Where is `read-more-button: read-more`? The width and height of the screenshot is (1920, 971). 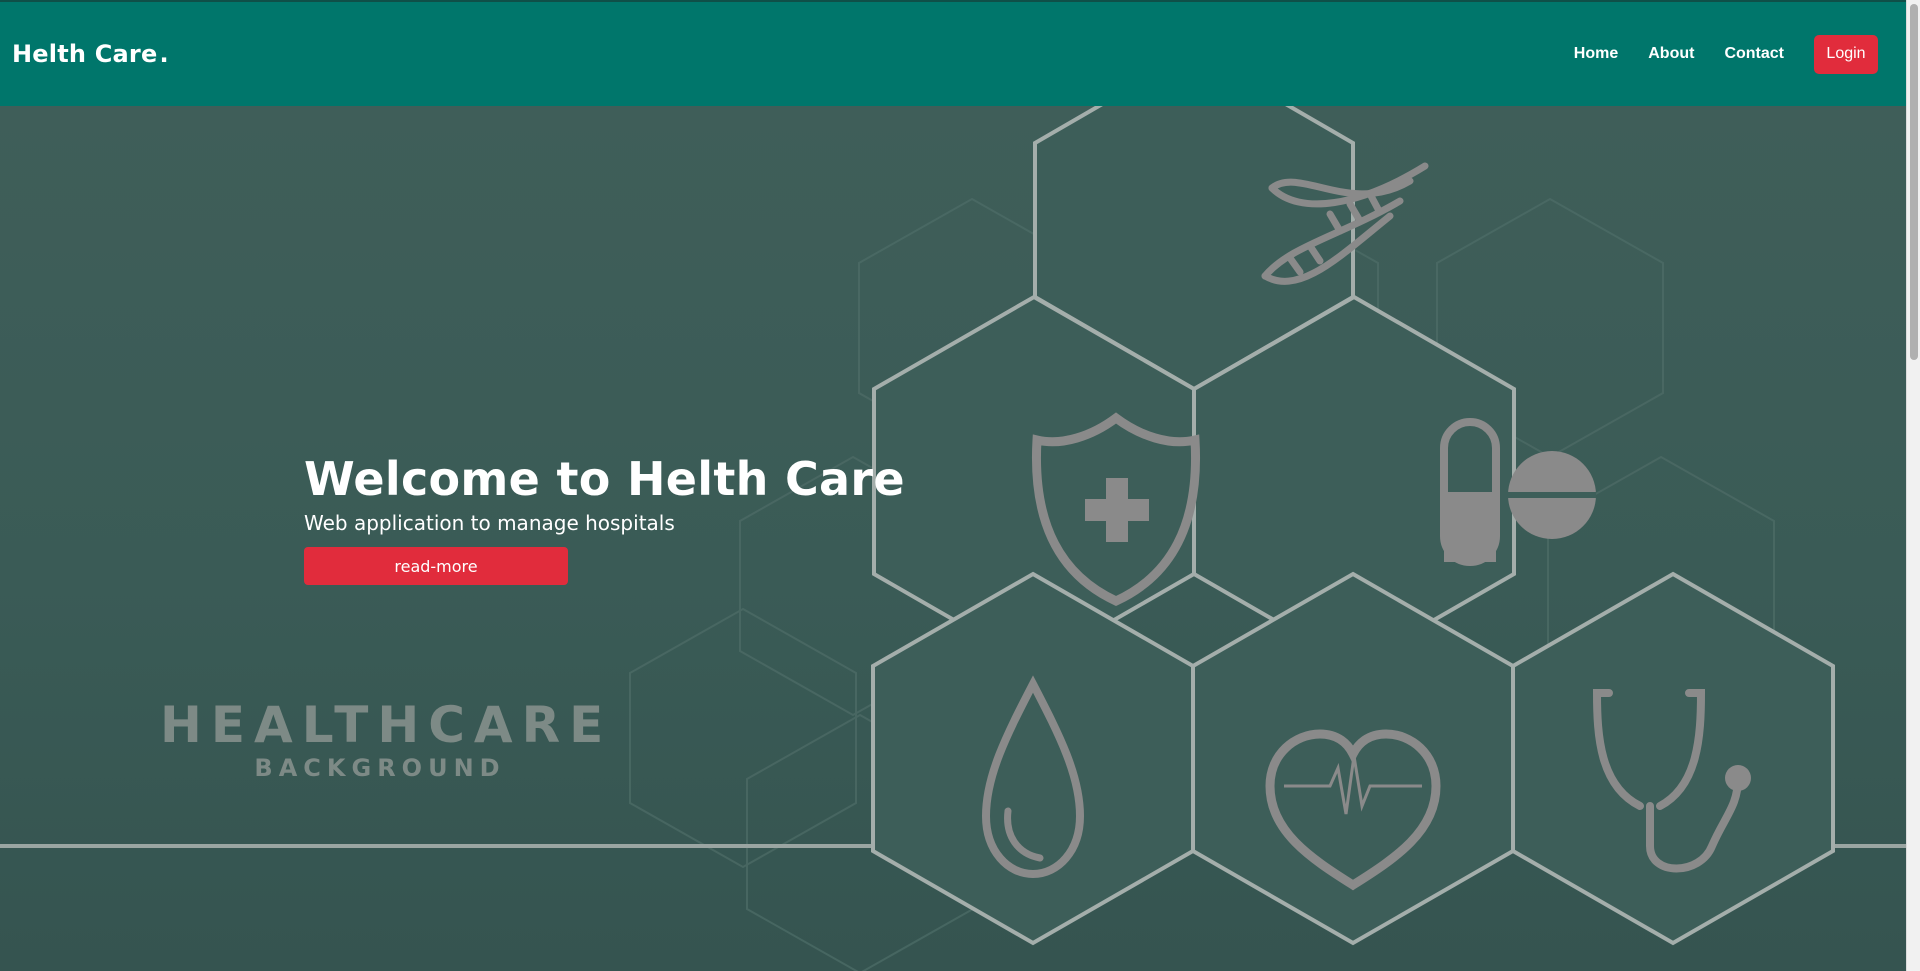
read-more-button: read-more is located at coordinates (436, 566).